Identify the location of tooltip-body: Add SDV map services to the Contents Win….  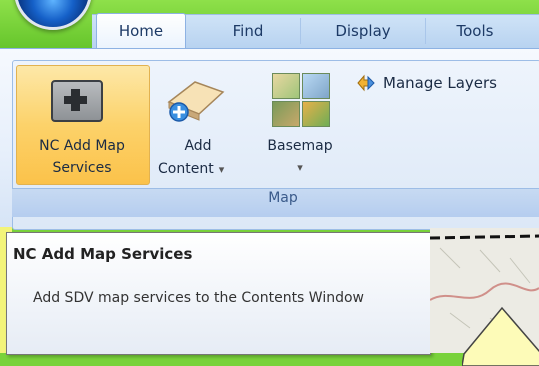
(199, 298).